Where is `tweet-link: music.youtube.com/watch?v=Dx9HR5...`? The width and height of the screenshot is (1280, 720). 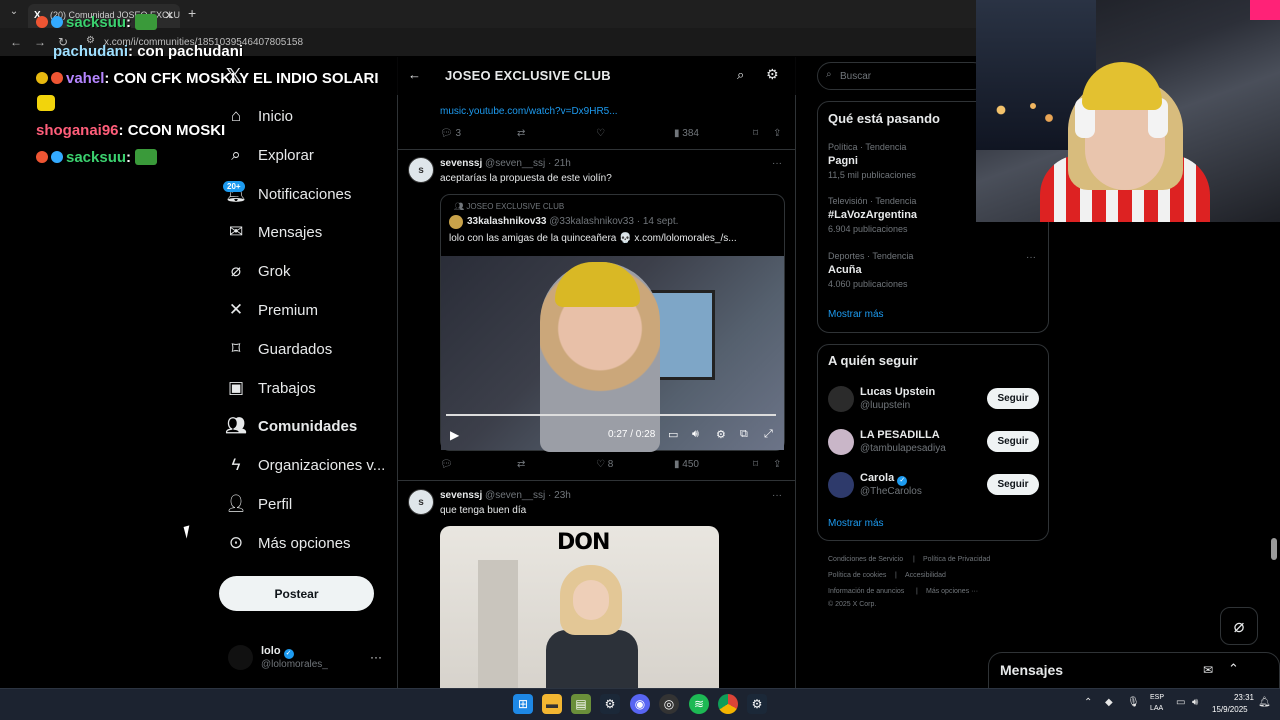 tweet-link: music.youtube.com/watch?v=Dx9HR5... is located at coordinates (529, 111).